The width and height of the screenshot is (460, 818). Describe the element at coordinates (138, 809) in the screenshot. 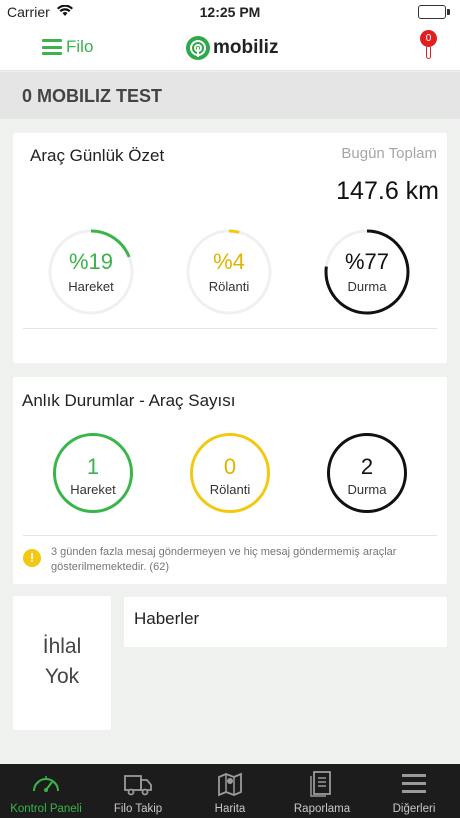

I see `tab-label: Filo Takip` at that location.